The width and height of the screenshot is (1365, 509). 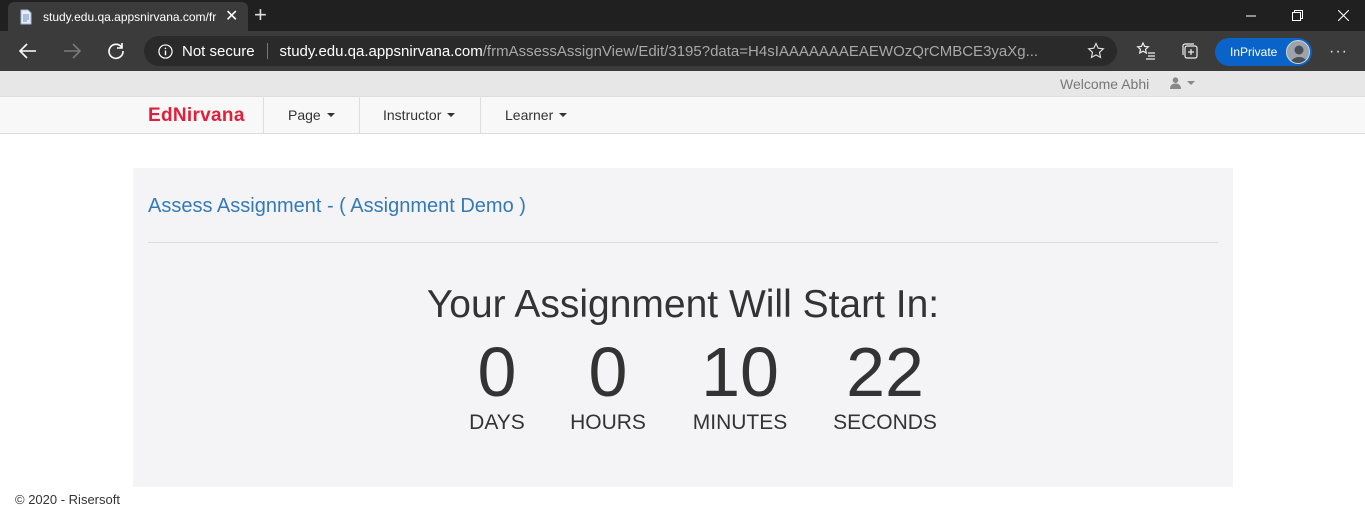 What do you see at coordinates (1190, 51) in the screenshot?
I see `collections-icon` at bounding box center [1190, 51].